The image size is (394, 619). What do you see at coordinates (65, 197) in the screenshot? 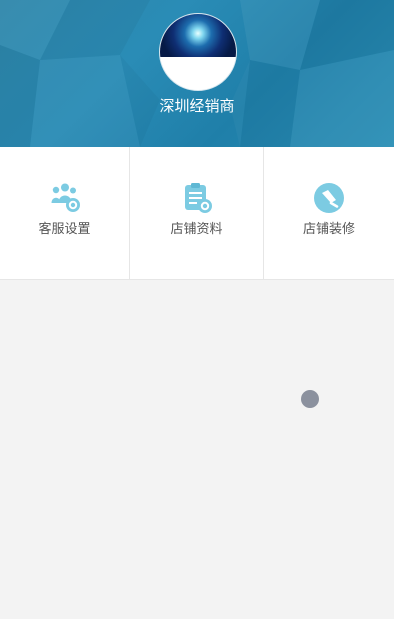
I see `customer-service-settings-icon` at bounding box center [65, 197].